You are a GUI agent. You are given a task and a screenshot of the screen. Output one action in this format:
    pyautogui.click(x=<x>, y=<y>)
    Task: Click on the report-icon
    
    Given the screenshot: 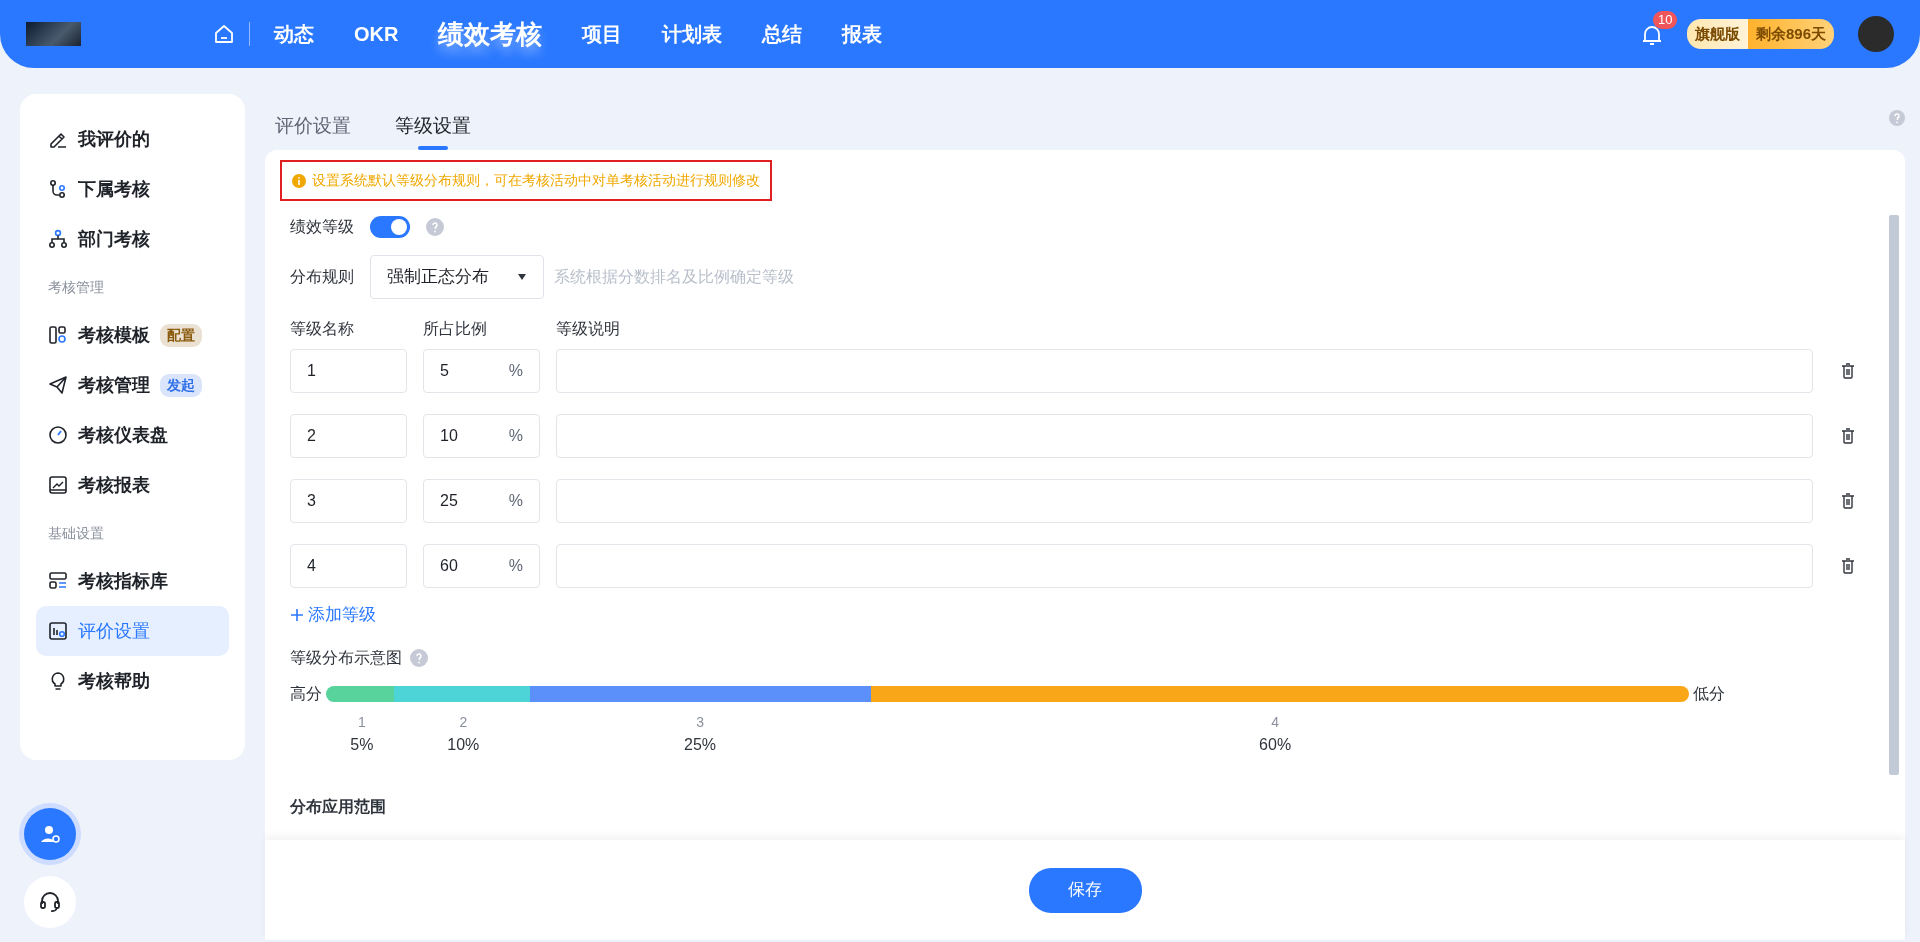 What is the action you would take?
    pyautogui.click(x=58, y=631)
    